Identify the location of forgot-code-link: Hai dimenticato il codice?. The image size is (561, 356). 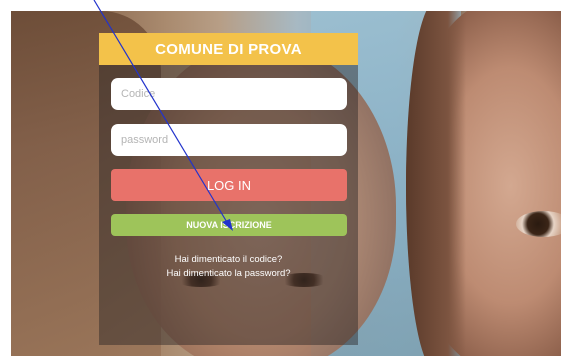
(228, 259).